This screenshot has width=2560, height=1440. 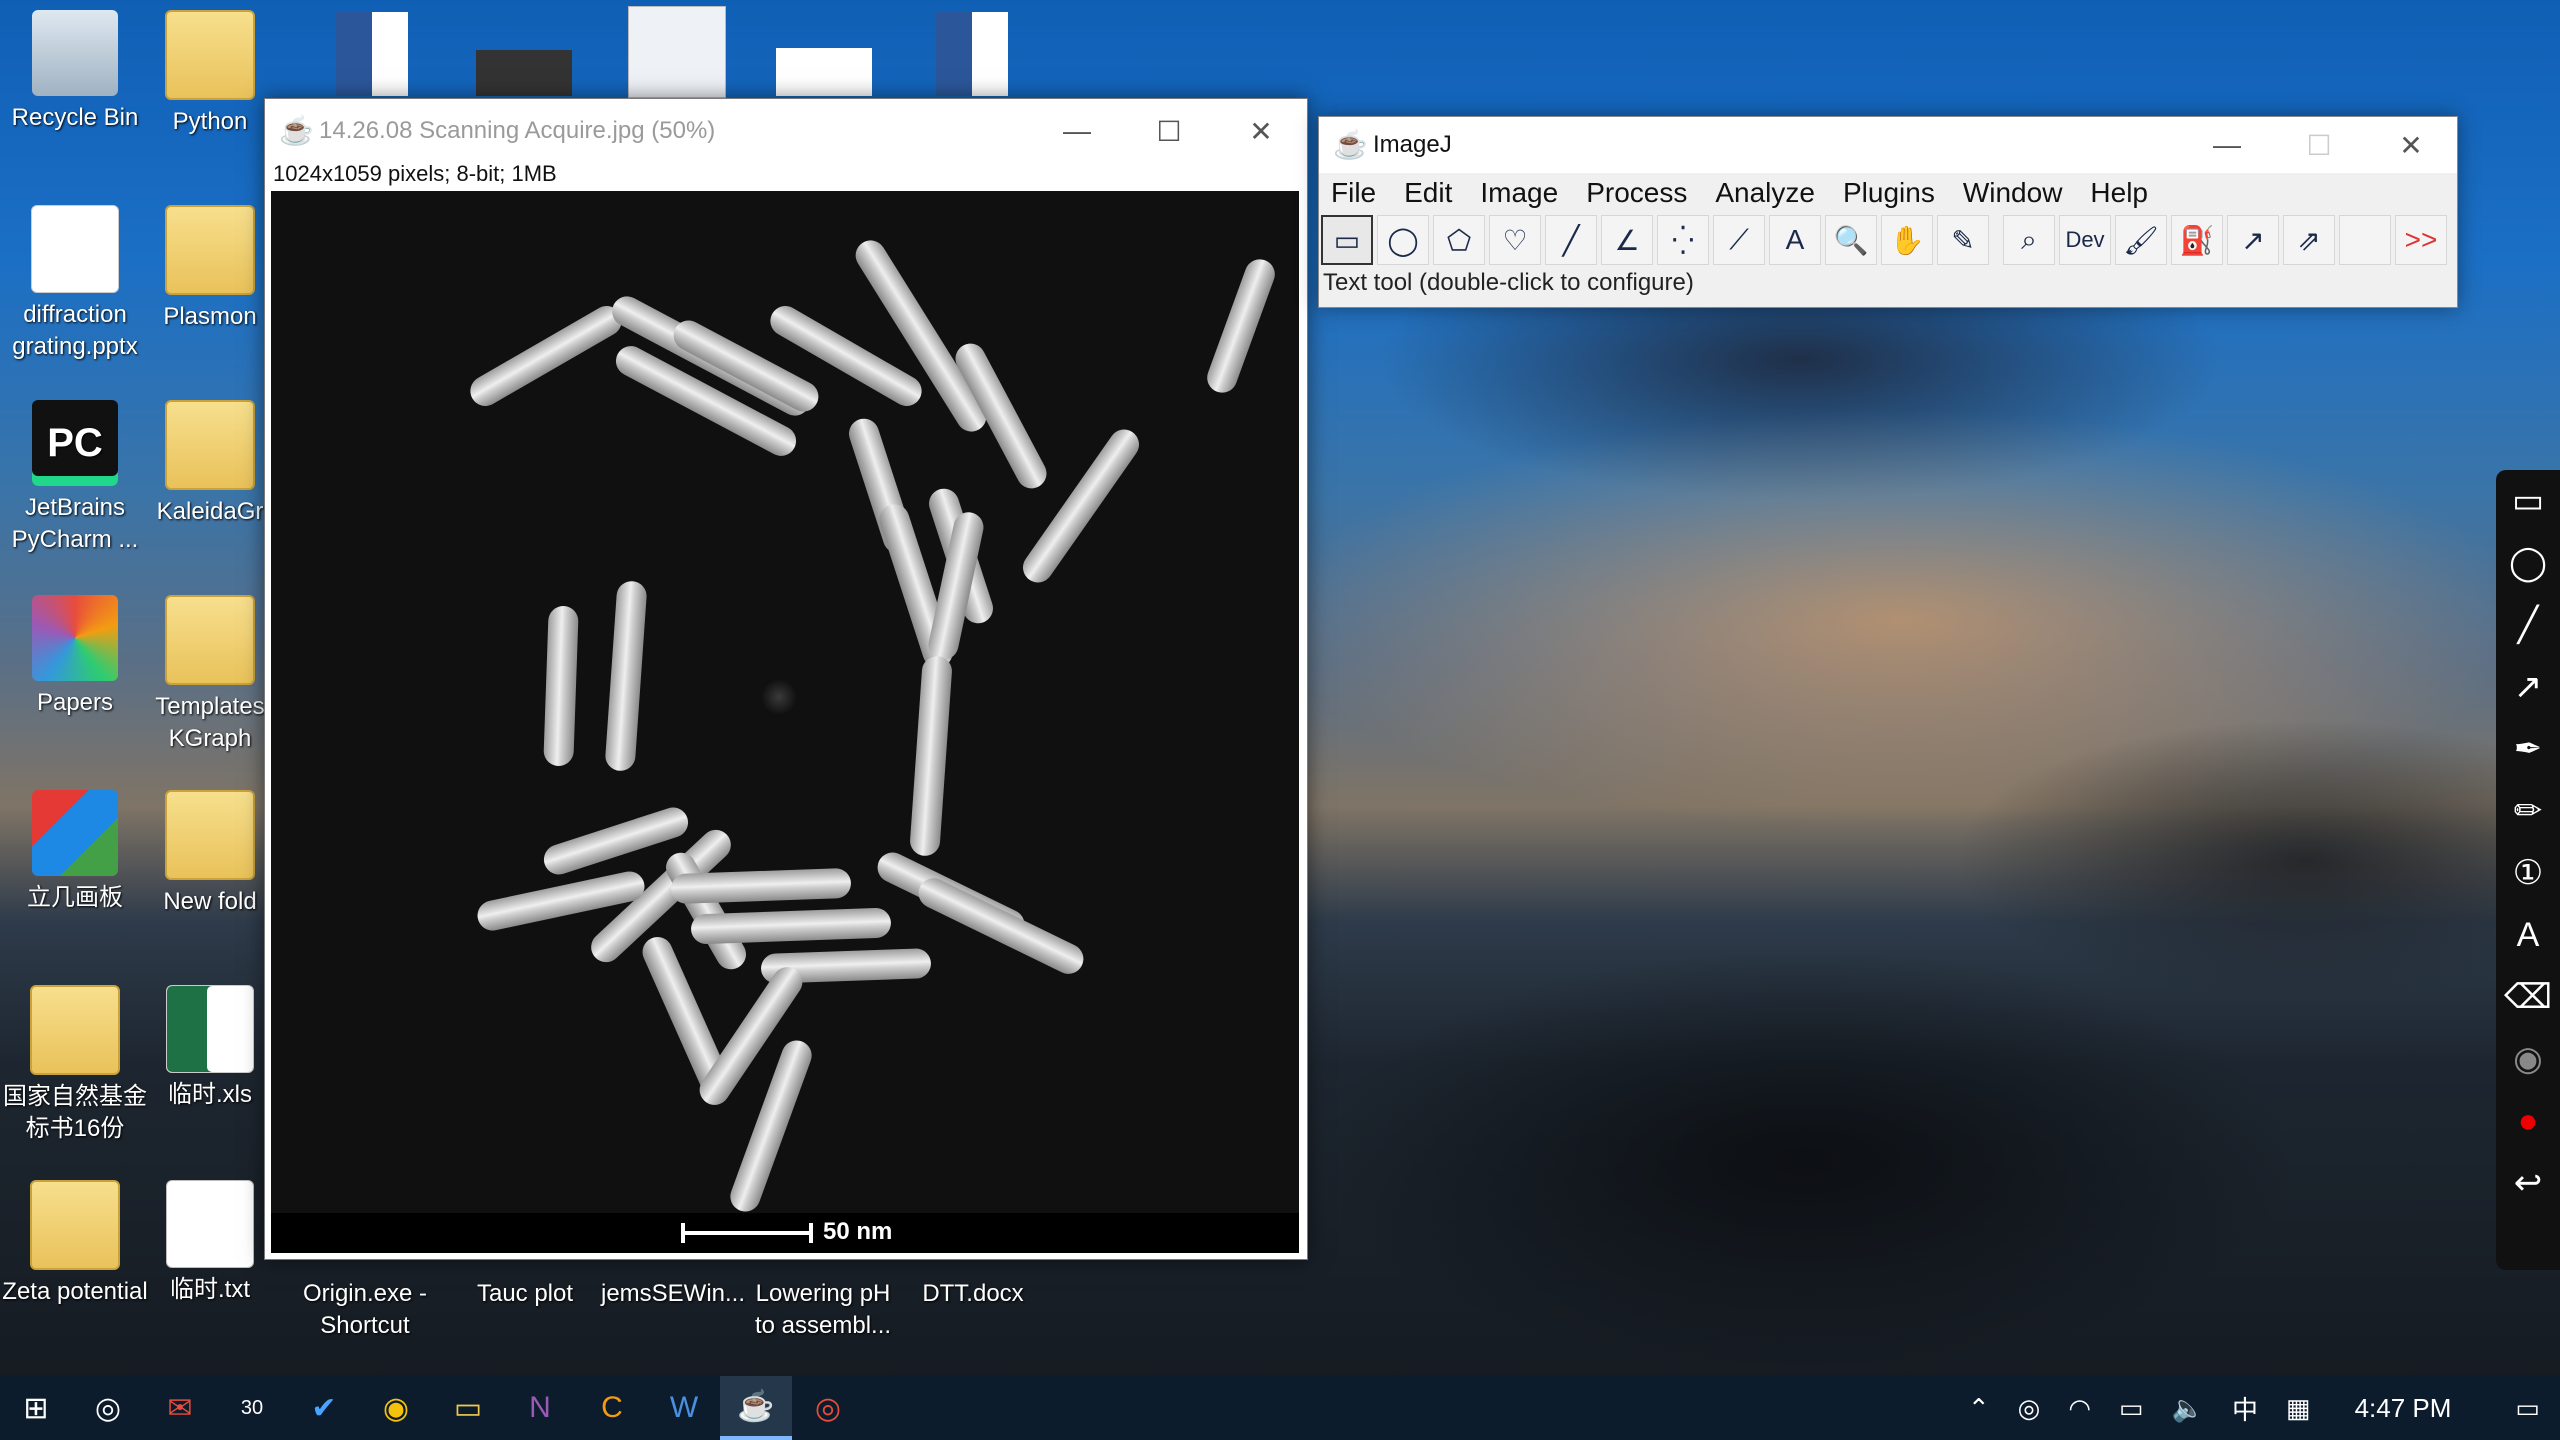 I want to click on word-icon: W, so click(x=684, y=1408).